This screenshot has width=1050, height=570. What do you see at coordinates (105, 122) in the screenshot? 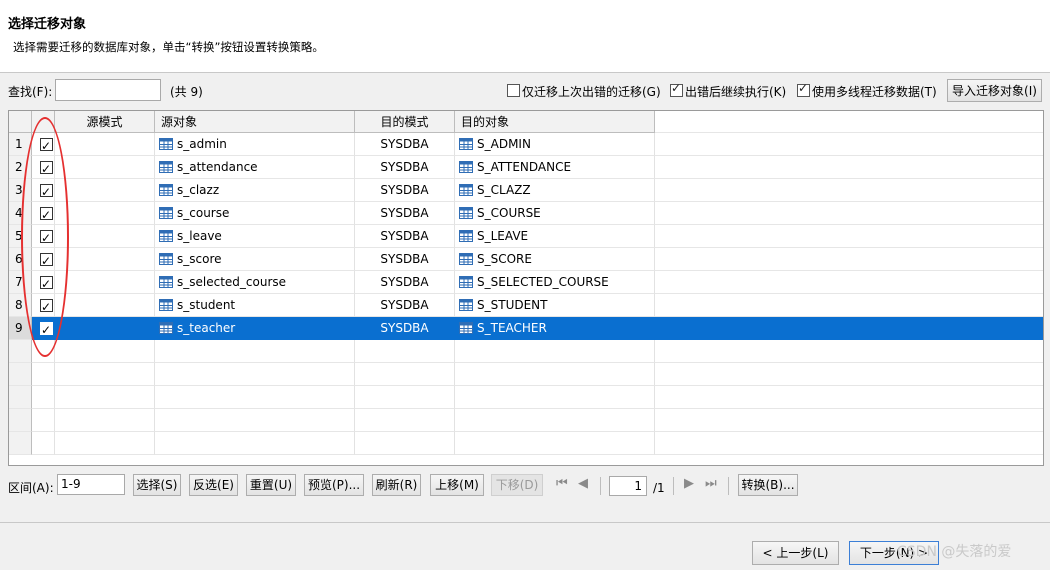
I see `column-header-src-schema: 源模式` at bounding box center [105, 122].